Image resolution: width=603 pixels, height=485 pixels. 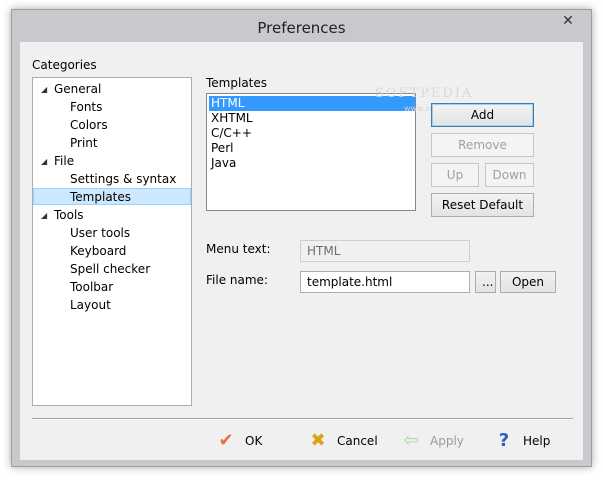 What do you see at coordinates (254, 441) in the screenshot?
I see `ok-label: OK` at bounding box center [254, 441].